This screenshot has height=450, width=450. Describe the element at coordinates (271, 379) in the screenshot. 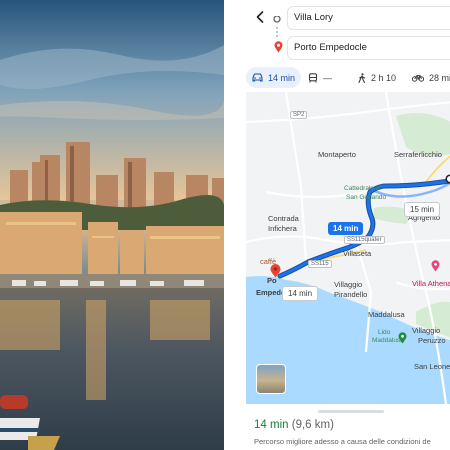

I see `street-view-thumbnail` at that location.